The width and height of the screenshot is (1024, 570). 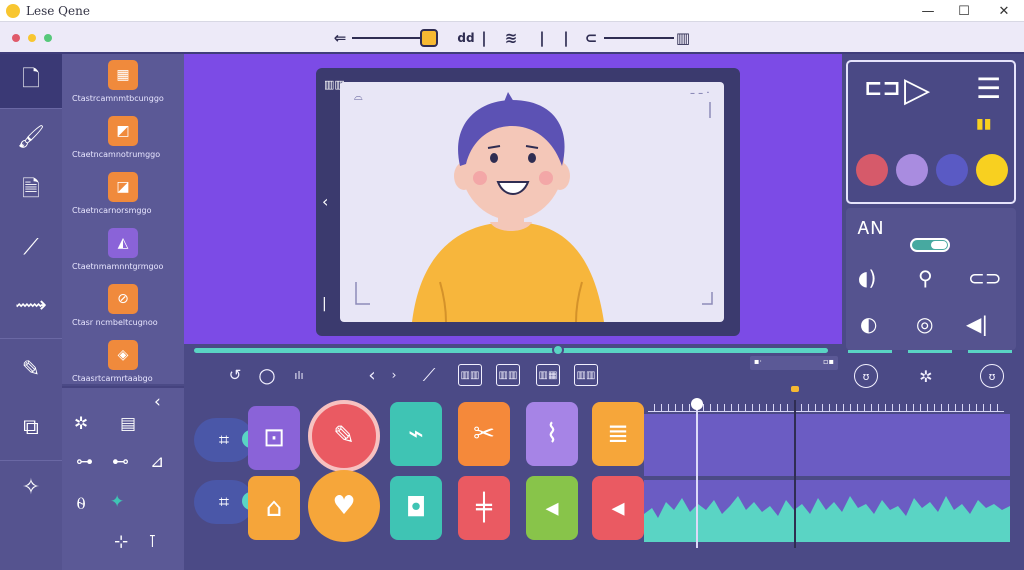 I want to click on sidebar-document-icon: 🗋, so click(x=31, y=81).